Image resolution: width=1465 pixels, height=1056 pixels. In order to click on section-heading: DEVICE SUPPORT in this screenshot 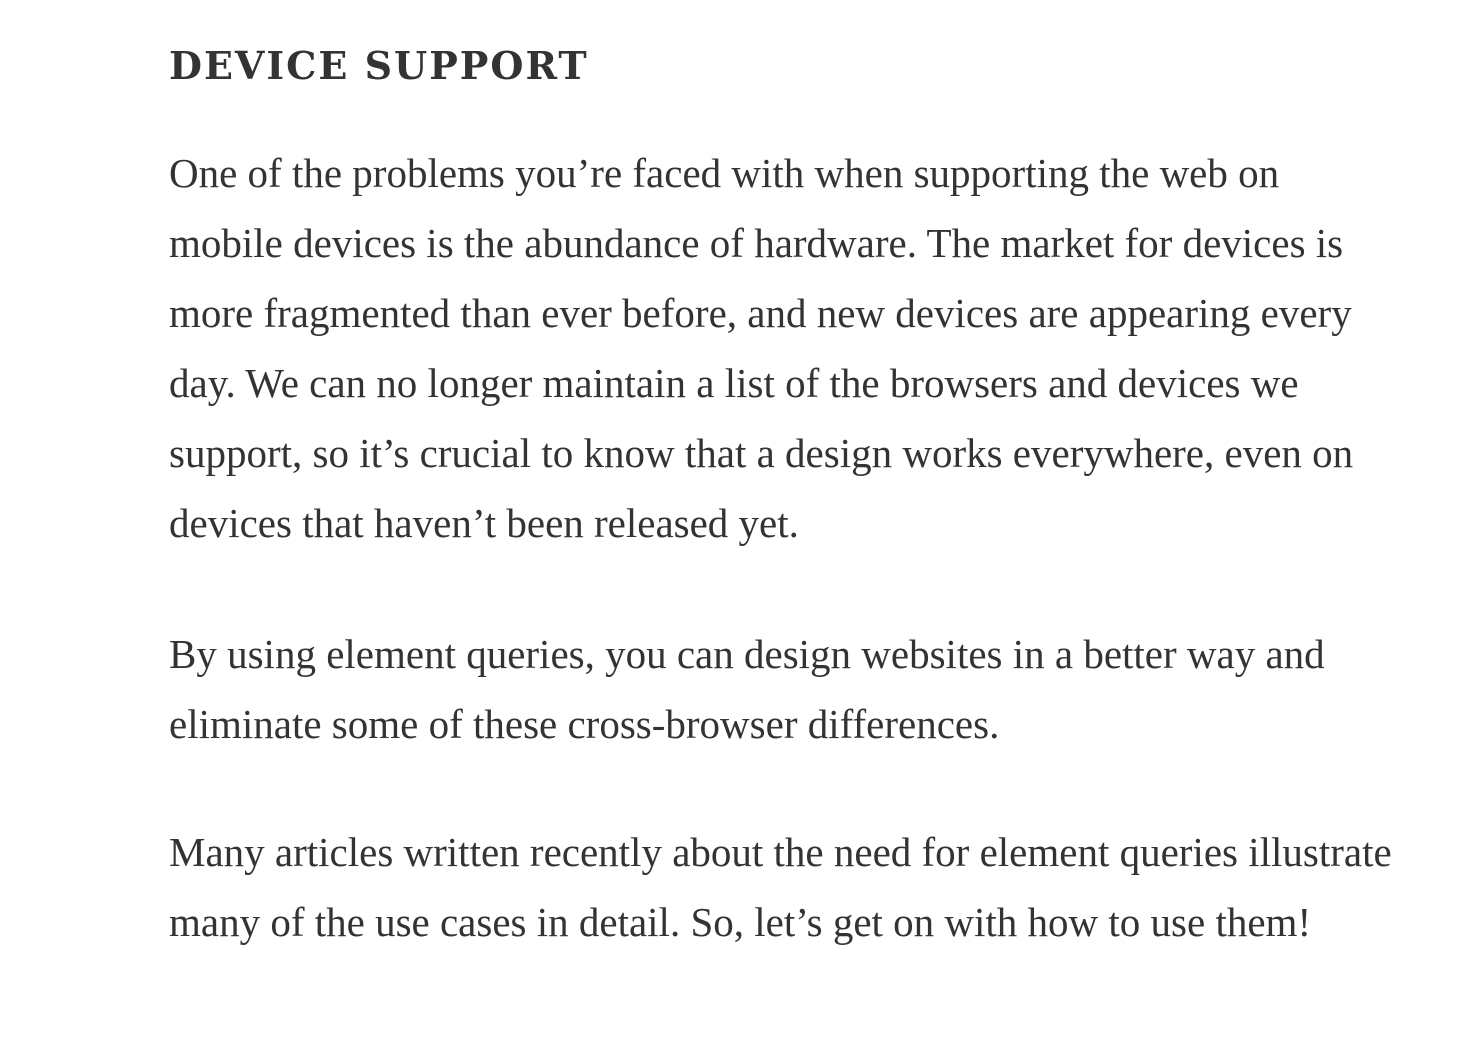, I will do `click(379, 65)`.